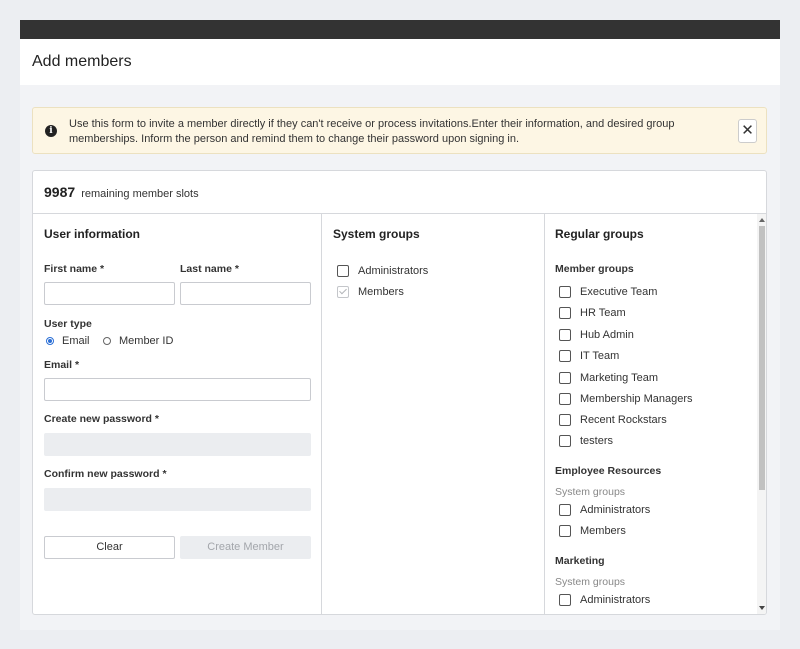 Image resolution: width=800 pixels, height=649 pixels. What do you see at coordinates (590, 492) in the screenshot?
I see `employee-resources-subheading: System groups` at bounding box center [590, 492].